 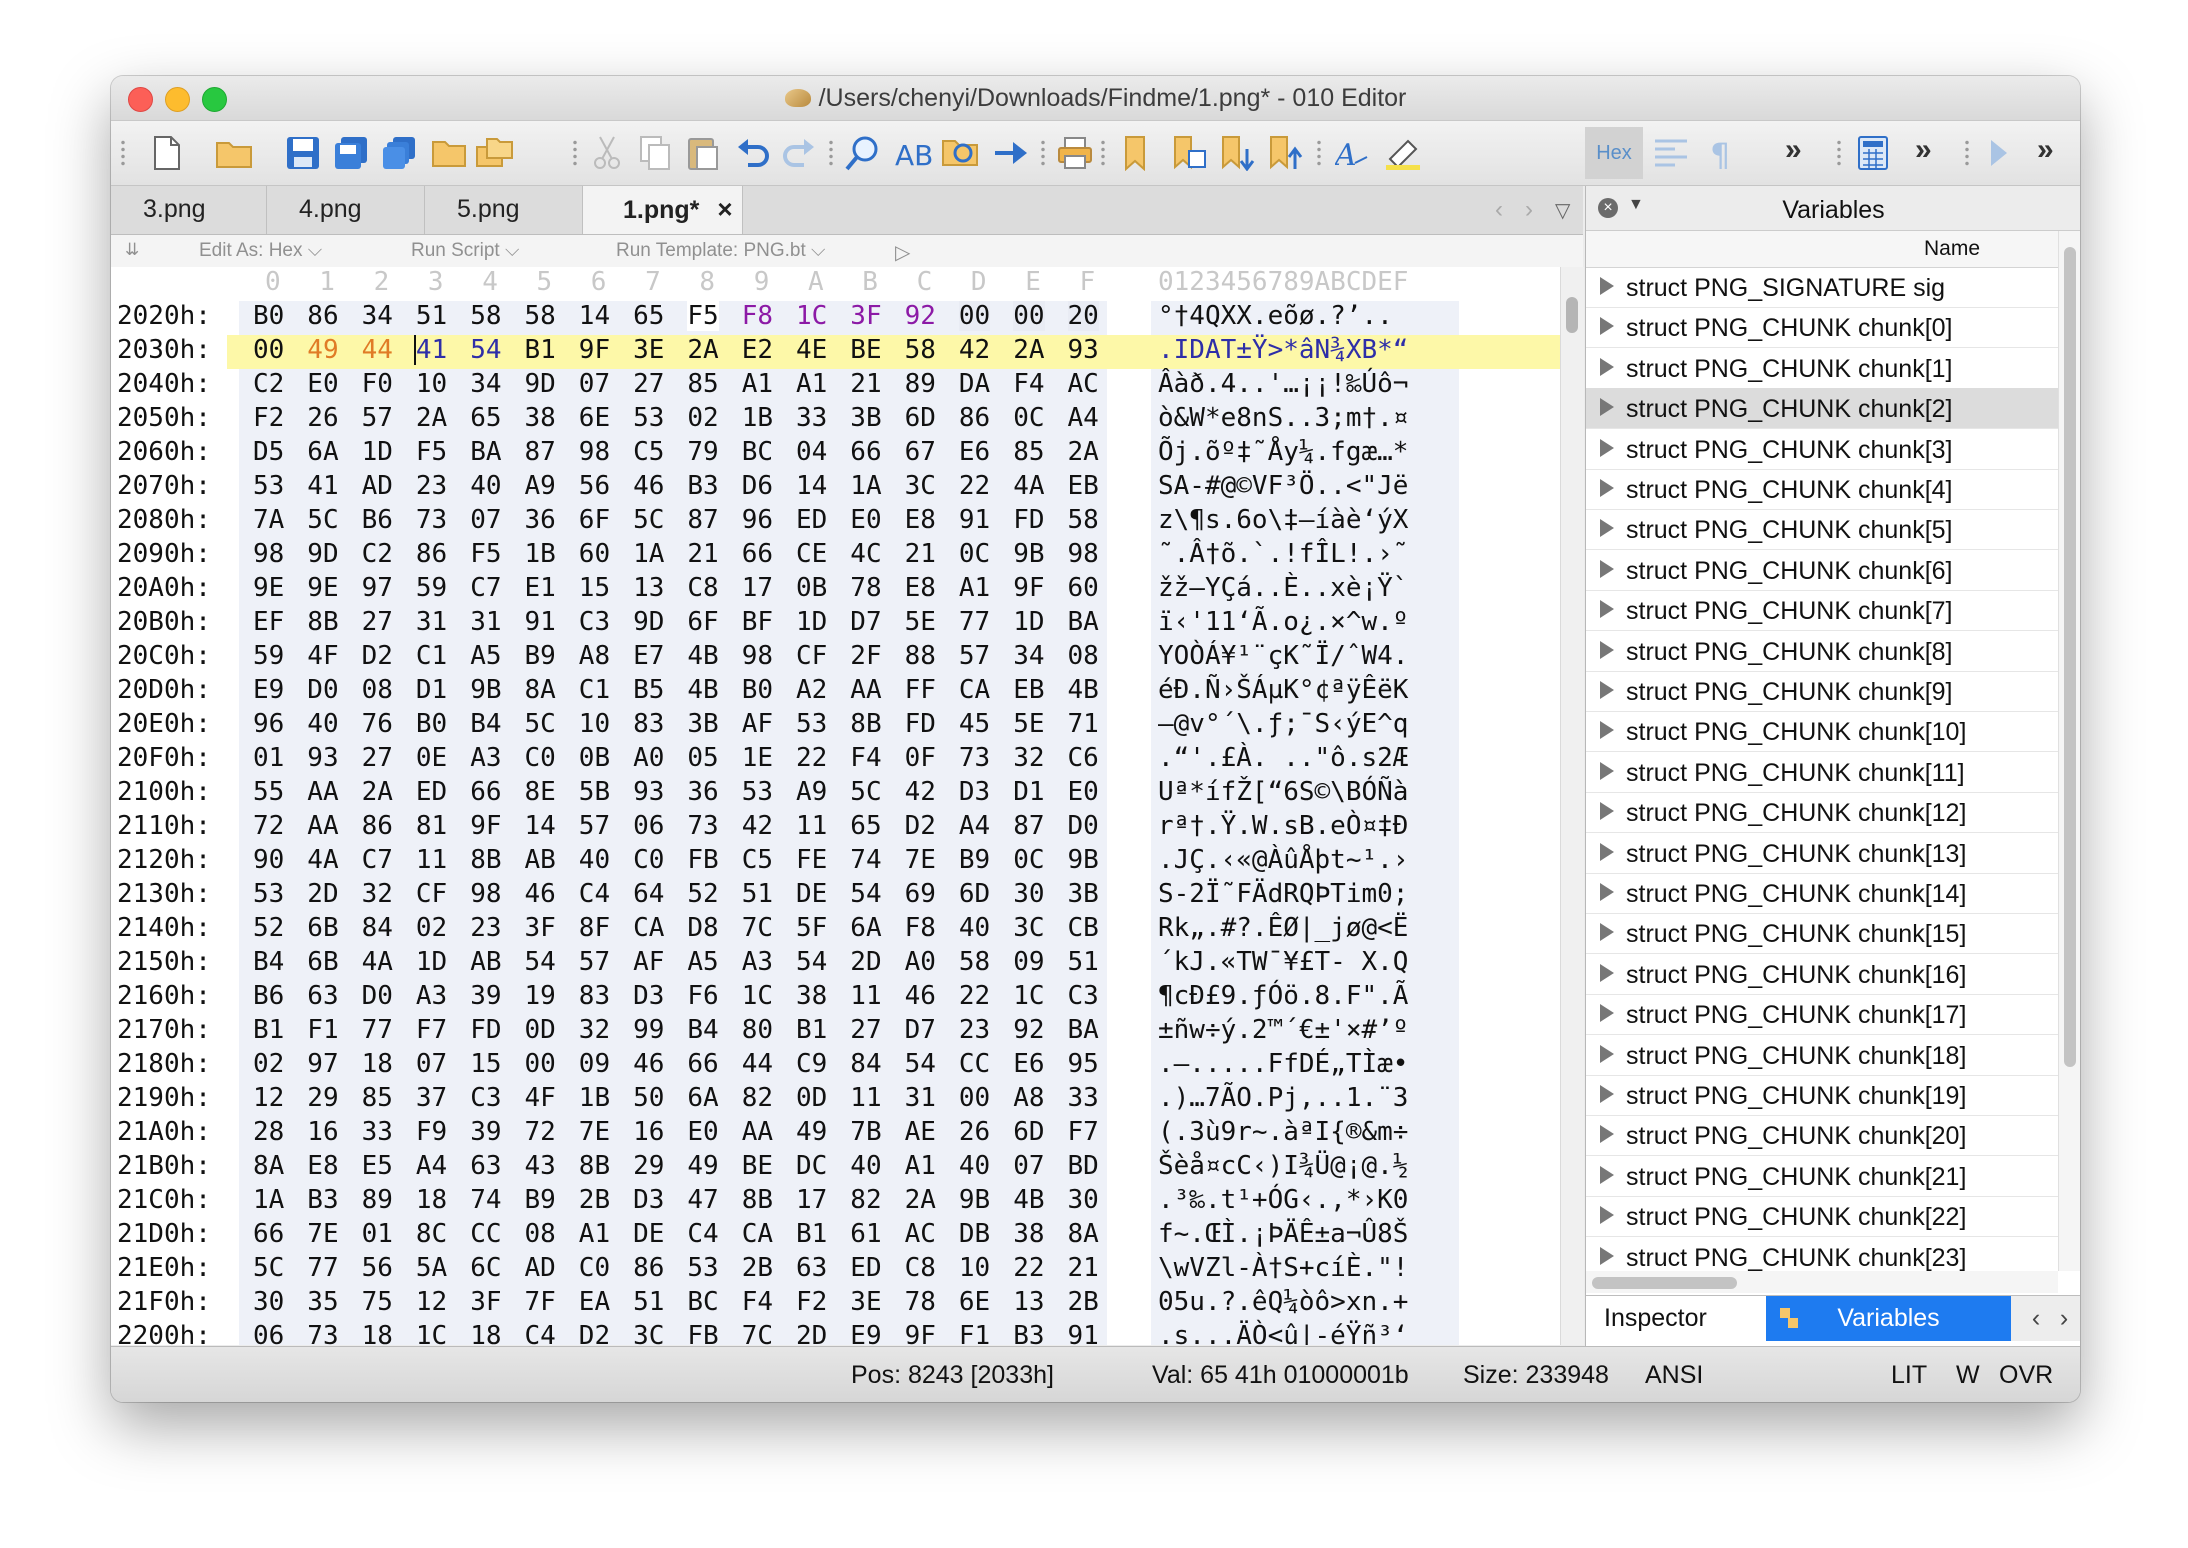 I want to click on hex-byte: C0, so click(x=648, y=860).